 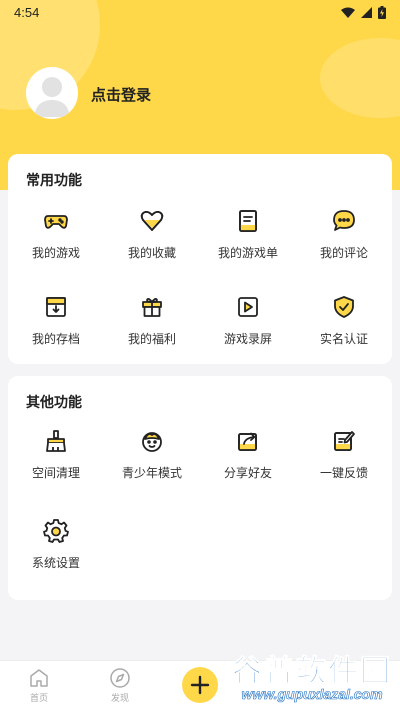 I want to click on nav-home: 首页, so click(x=39, y=685).